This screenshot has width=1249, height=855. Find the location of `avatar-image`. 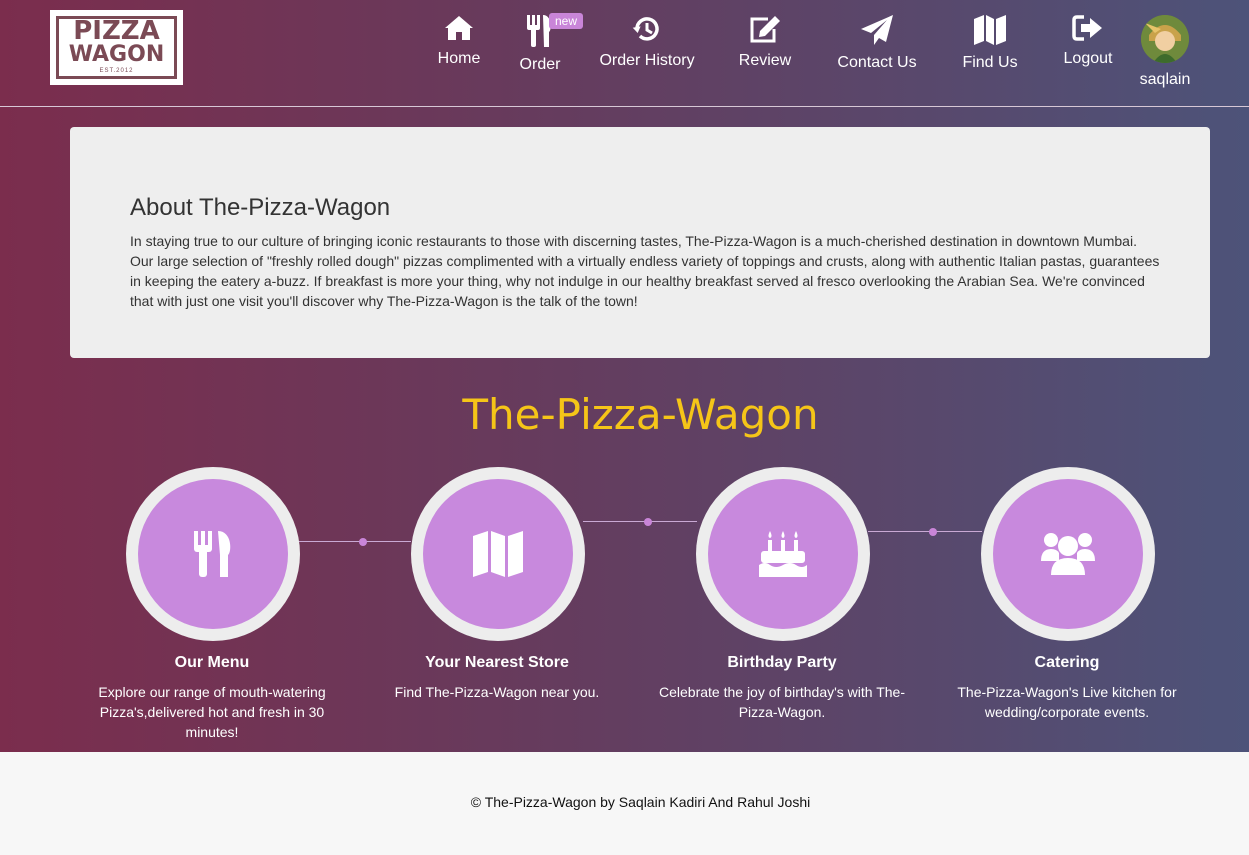

avatar-image is located at coordinates (1165, 39).